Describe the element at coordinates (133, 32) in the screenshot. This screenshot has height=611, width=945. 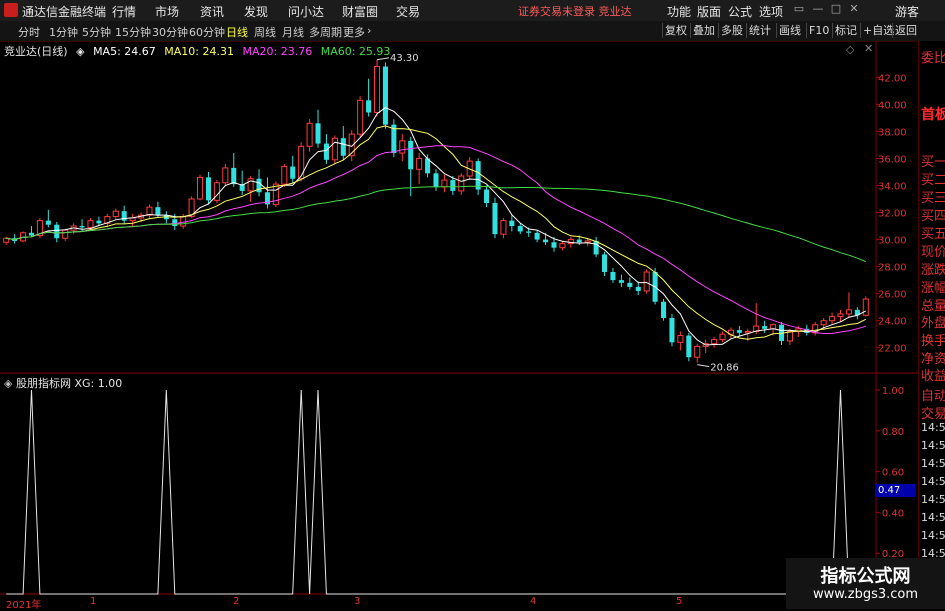
I see `period-15min: 15分钟` at that location.